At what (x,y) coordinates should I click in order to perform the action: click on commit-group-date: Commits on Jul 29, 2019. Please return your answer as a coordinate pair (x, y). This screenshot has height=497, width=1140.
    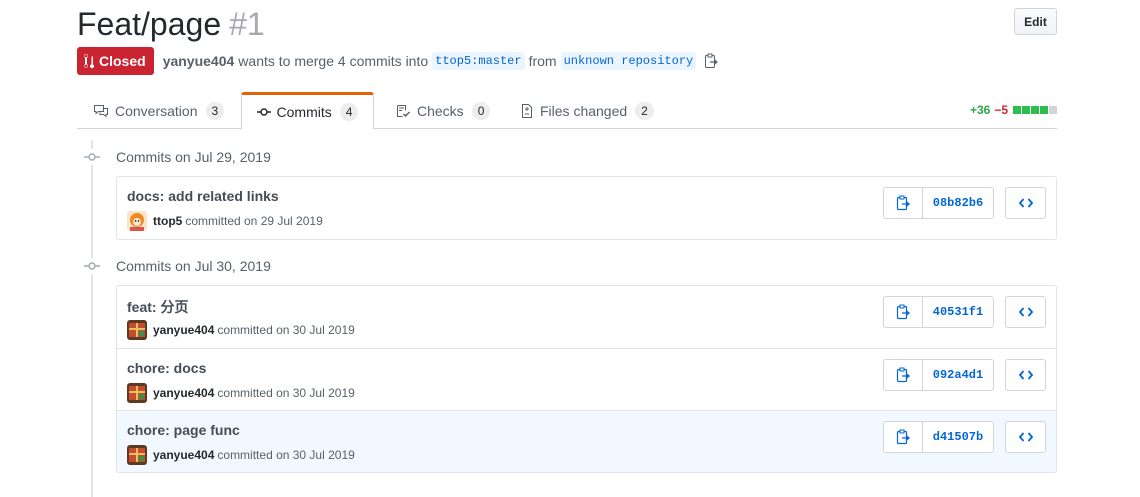
    Looking at the image, I should click on (193, 157).